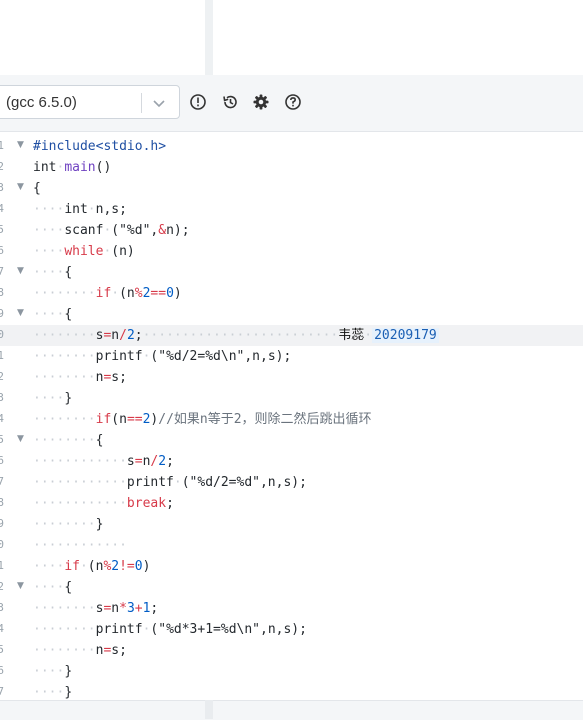 This screenshot has height=720, width=583. I want to click on bottom-panel-divider, so click(209, 709).